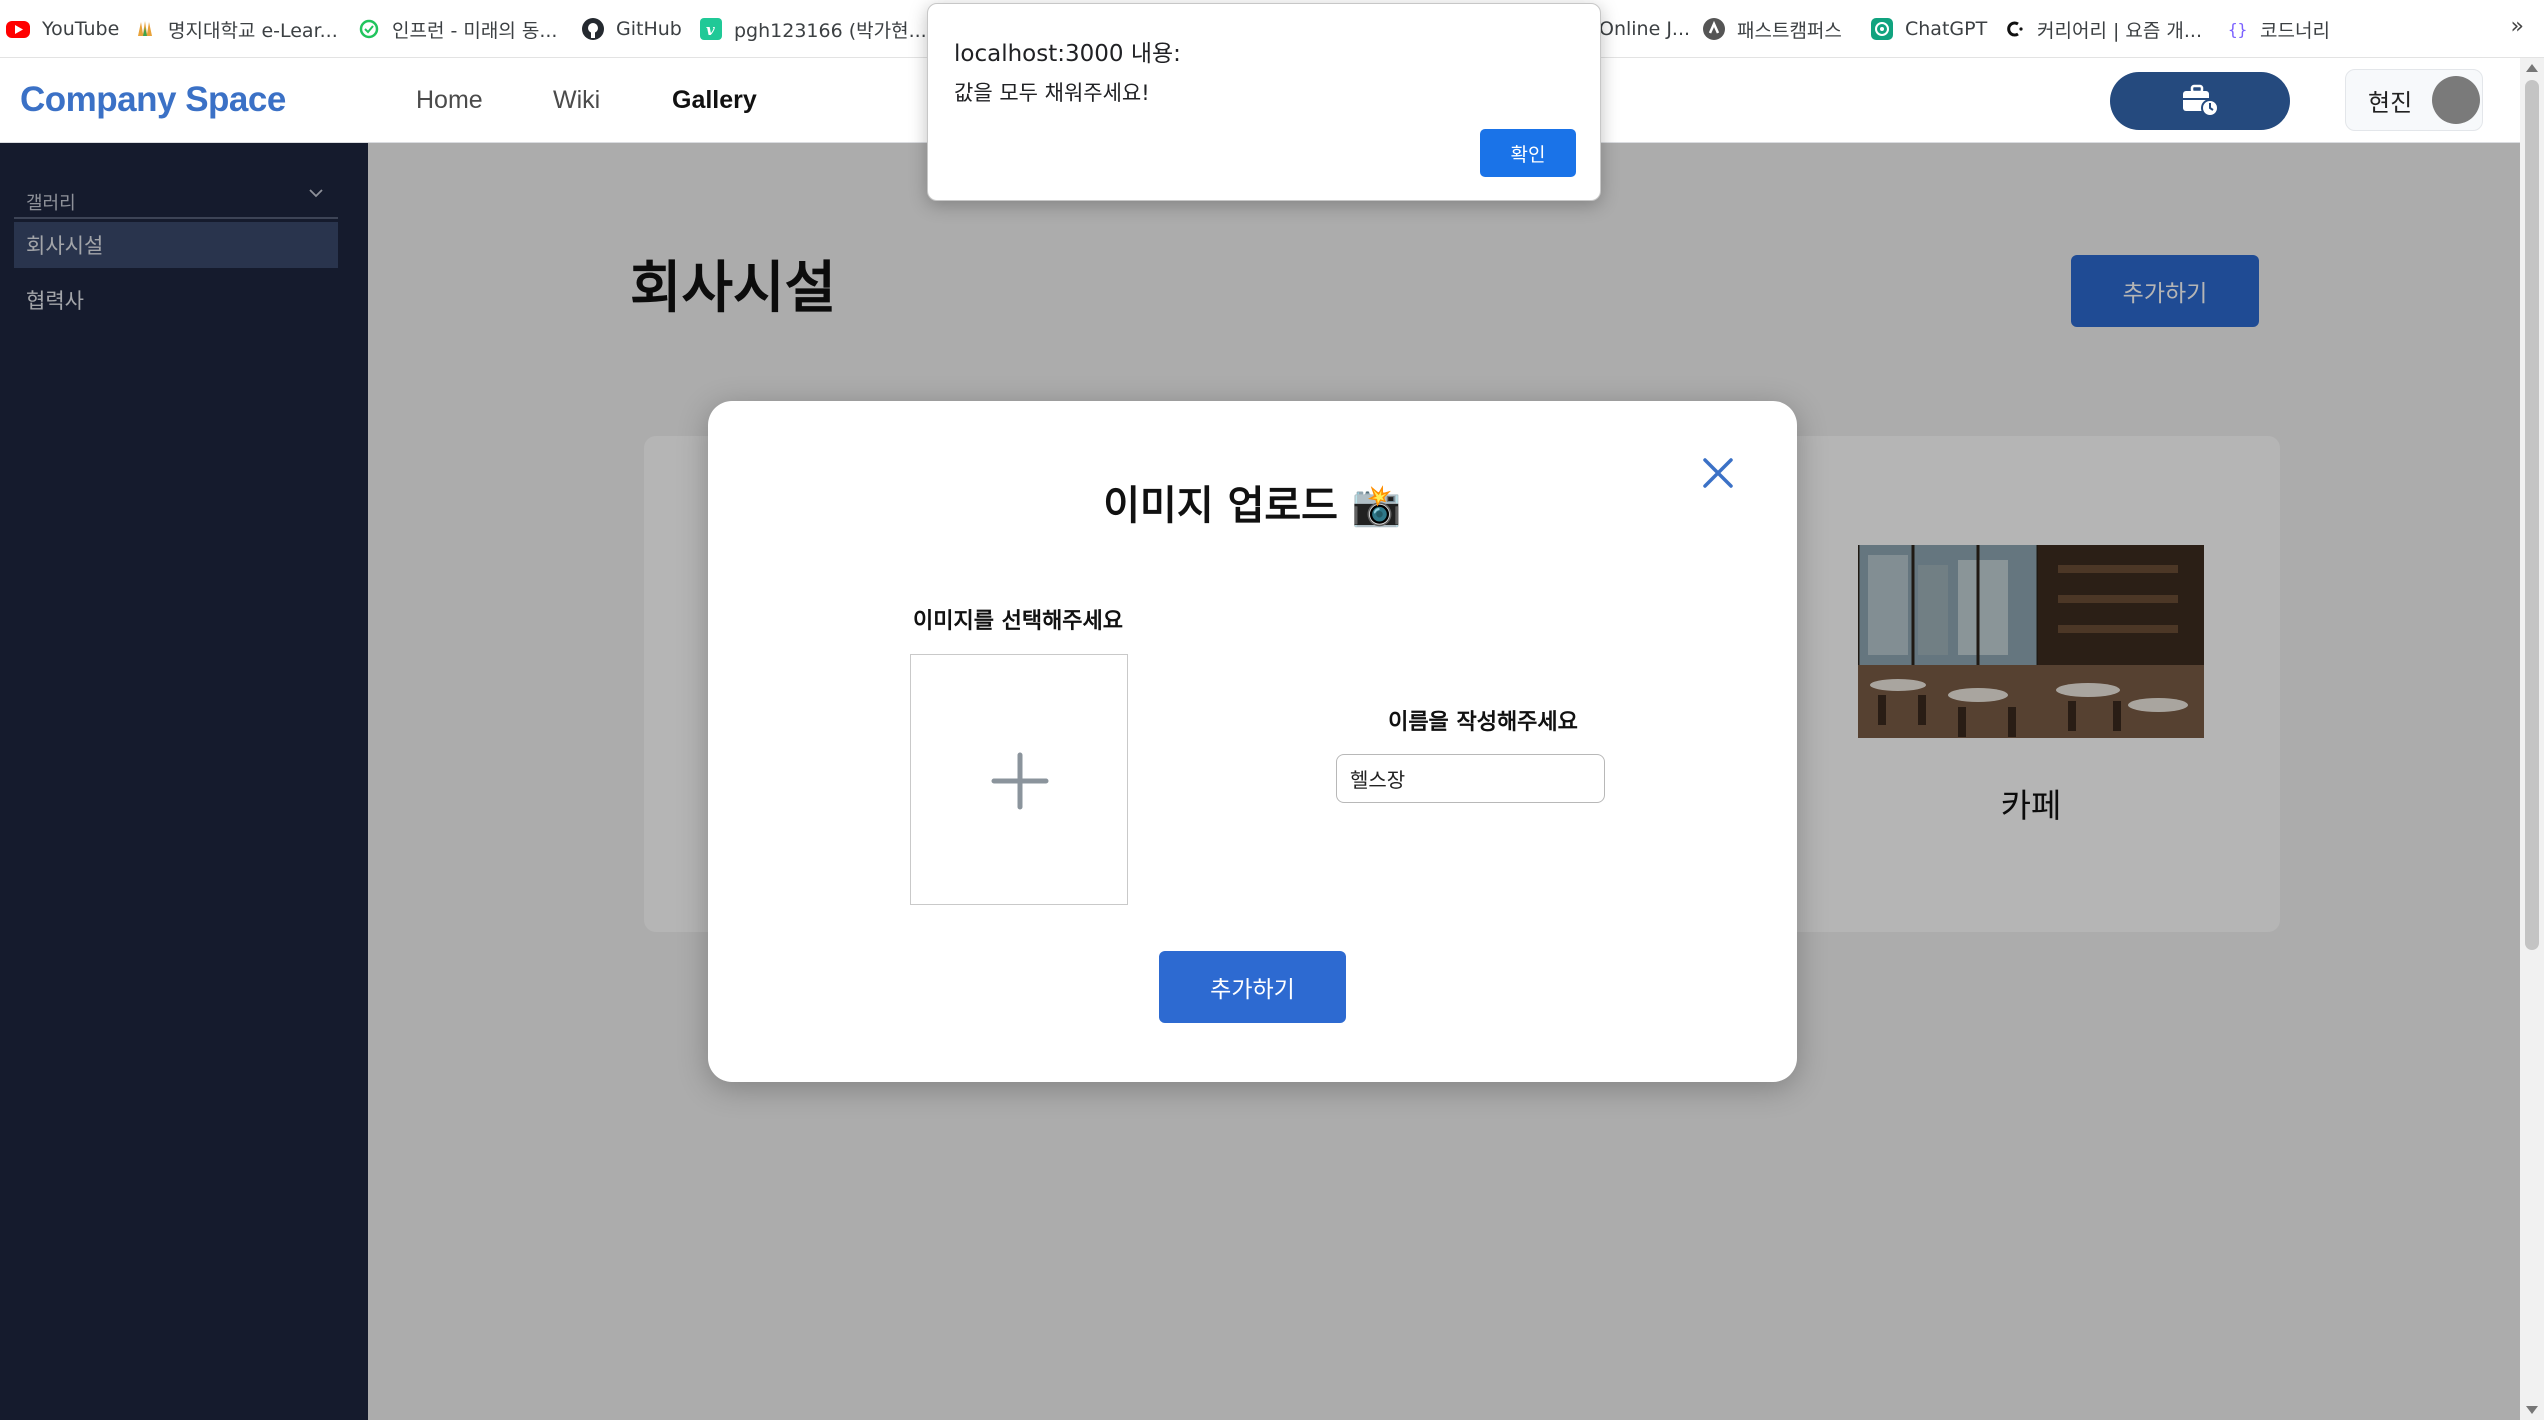  I want to click on bookmark-label: 코드너리, so click(2295, 30).